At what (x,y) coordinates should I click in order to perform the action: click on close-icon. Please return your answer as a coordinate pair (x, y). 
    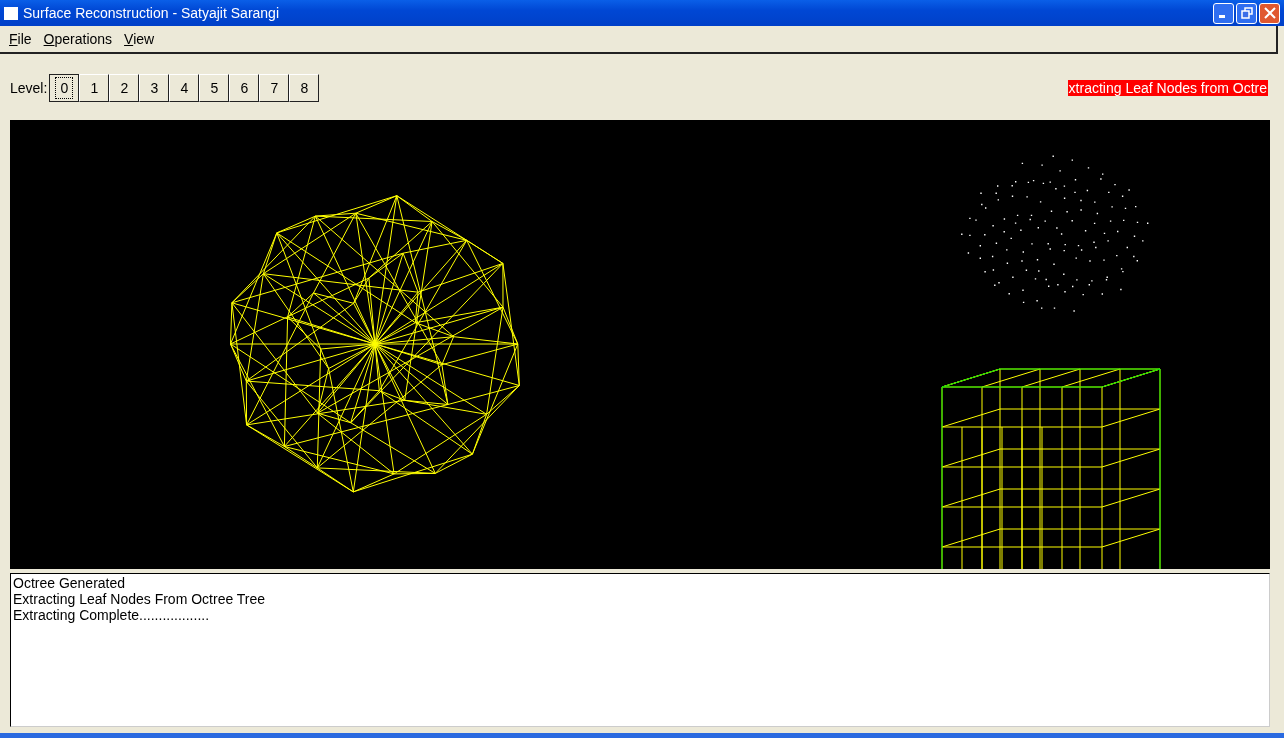
    Looking at the image, I should click on (1269, 13).